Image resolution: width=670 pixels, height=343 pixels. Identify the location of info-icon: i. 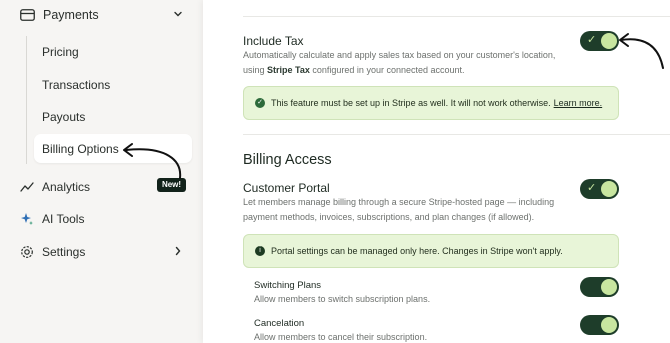
(260, 251).